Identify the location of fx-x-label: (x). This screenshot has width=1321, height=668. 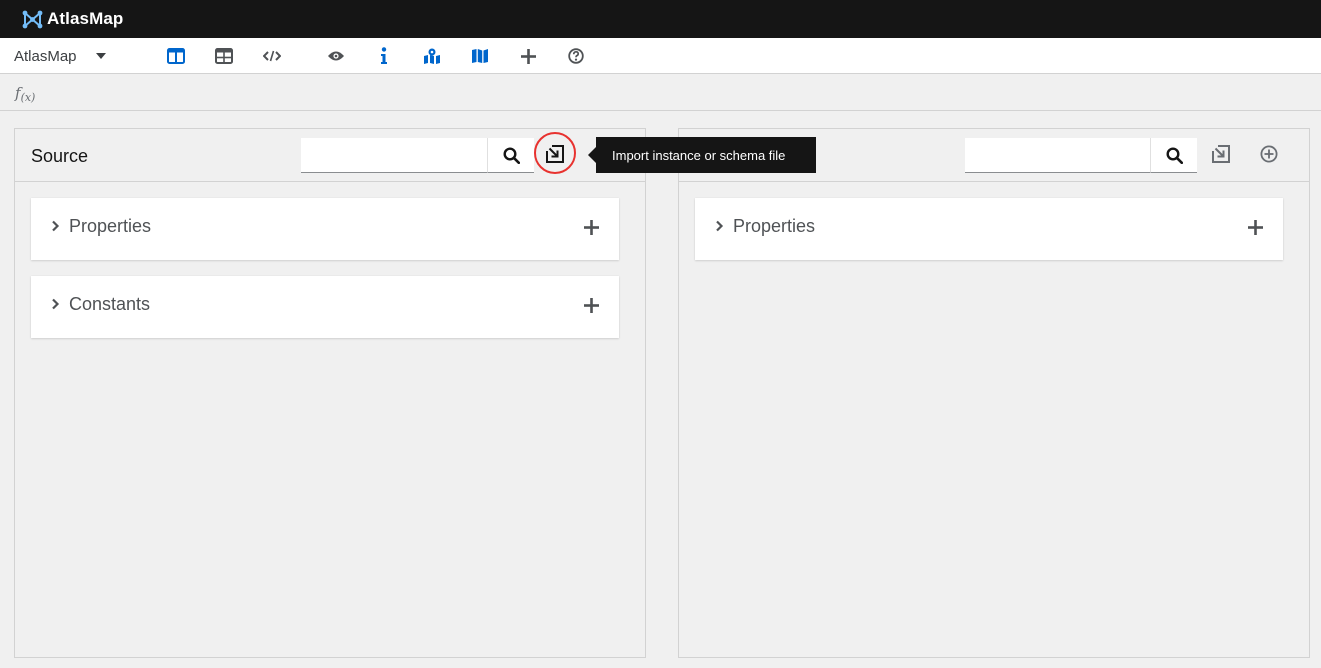
(28, 97).